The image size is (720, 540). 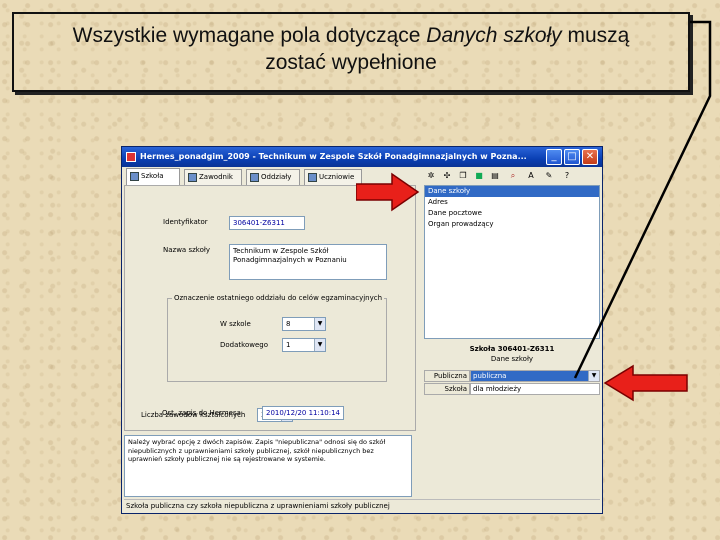 I want to click on move-icon: ✣, so click(x=447, y=176).